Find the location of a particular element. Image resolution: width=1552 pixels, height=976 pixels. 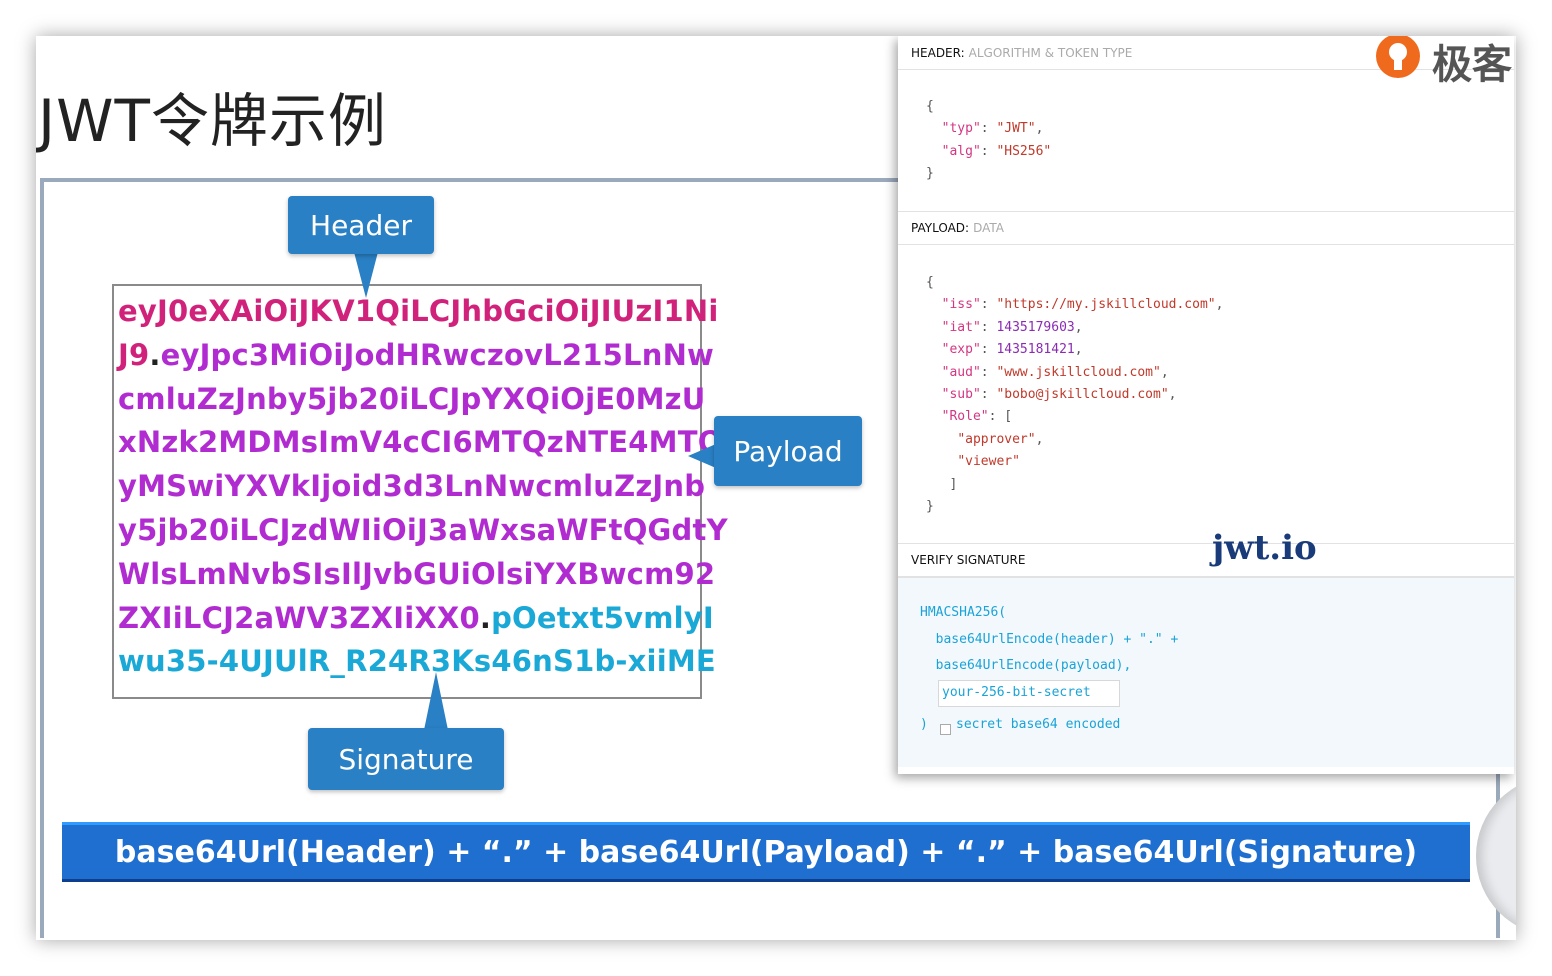

token-segment-payload: y5jb20iLCJzdWIiOiJ3aWxsaWFtQGdtY is located at coordinates (423, 529).